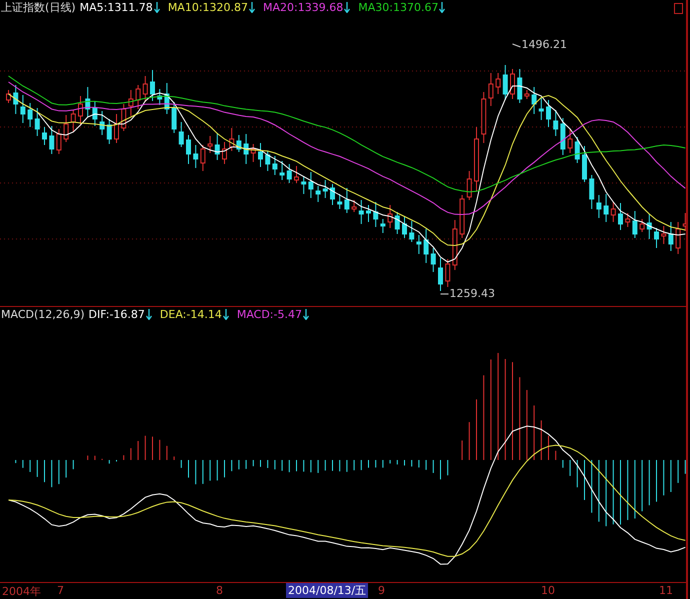  What do you see at coordinates (116, 7) in the screenshot?
I see `indicator-value: MA5:1311.78` at bounding box center [116, 7].